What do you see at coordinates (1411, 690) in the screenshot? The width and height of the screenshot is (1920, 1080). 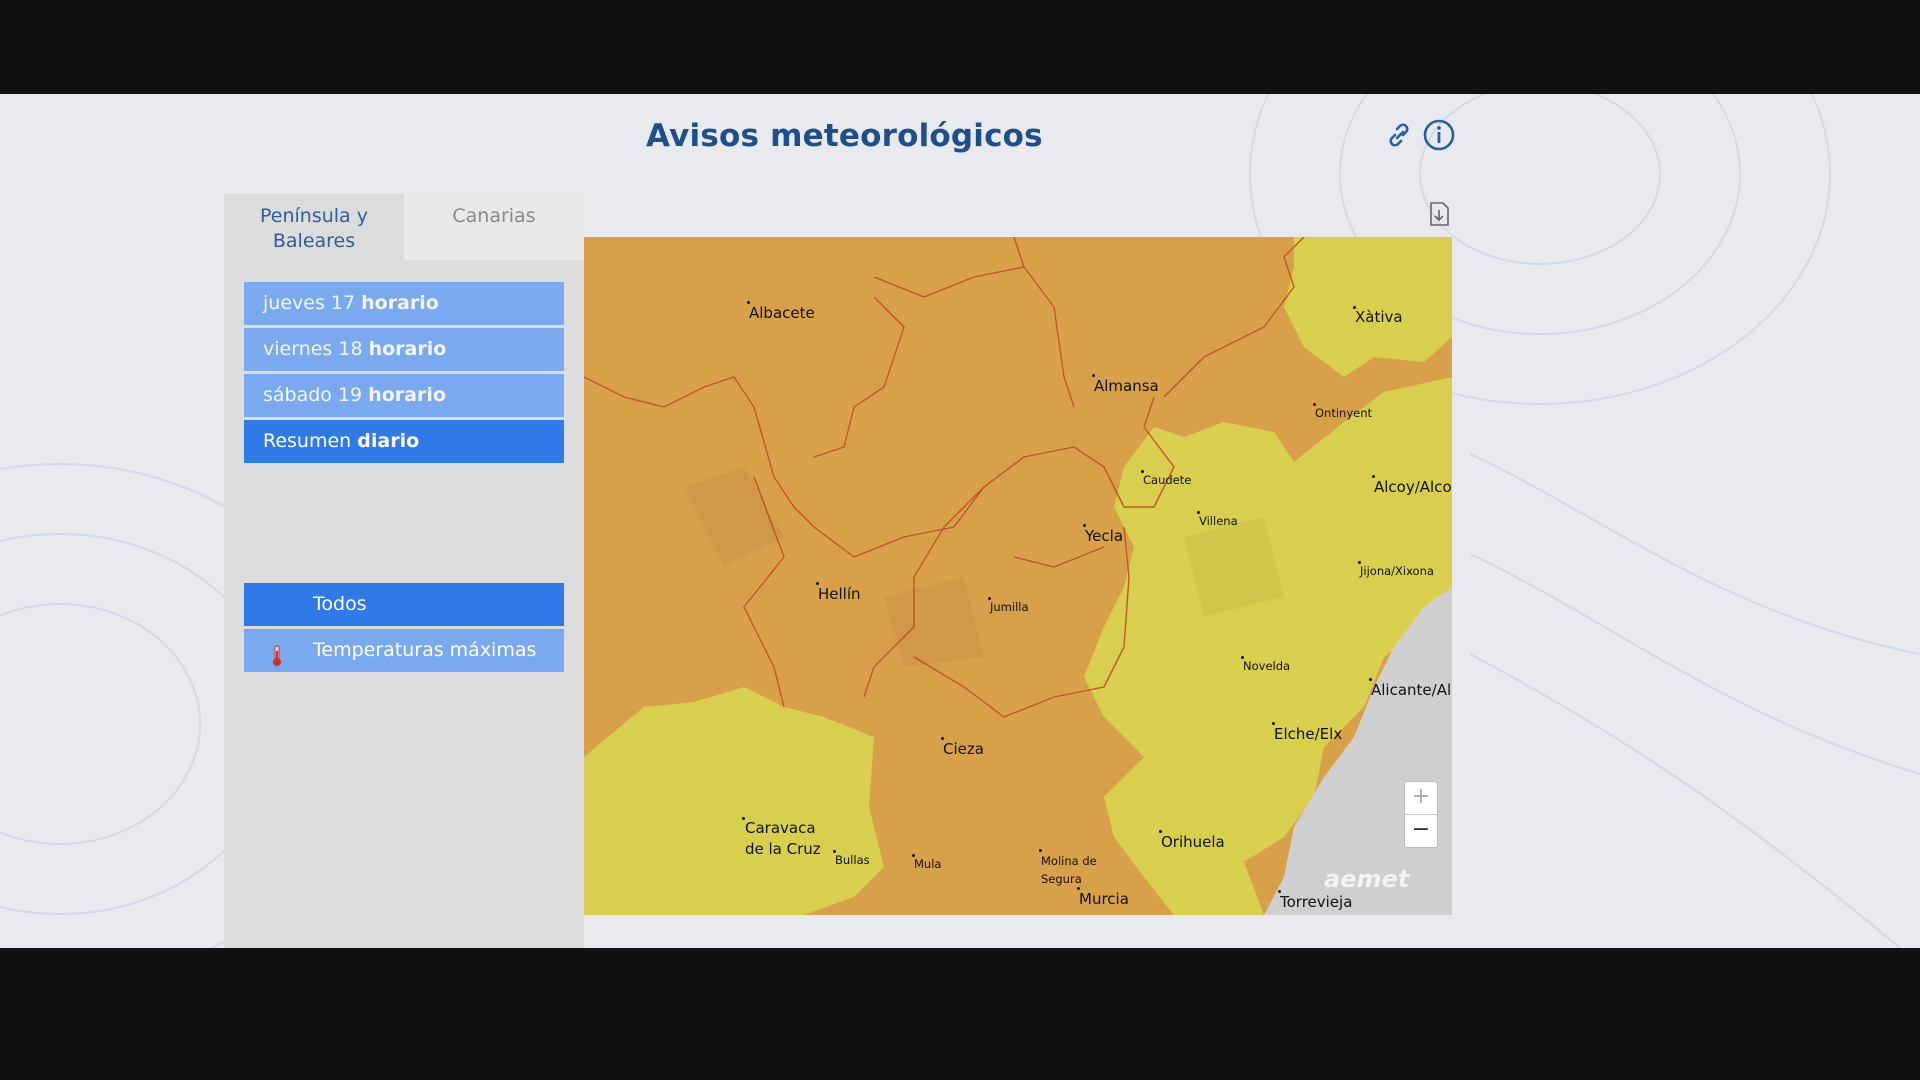 I see `city-label: Alicante/Ali` at bounding box center [1411, 690].